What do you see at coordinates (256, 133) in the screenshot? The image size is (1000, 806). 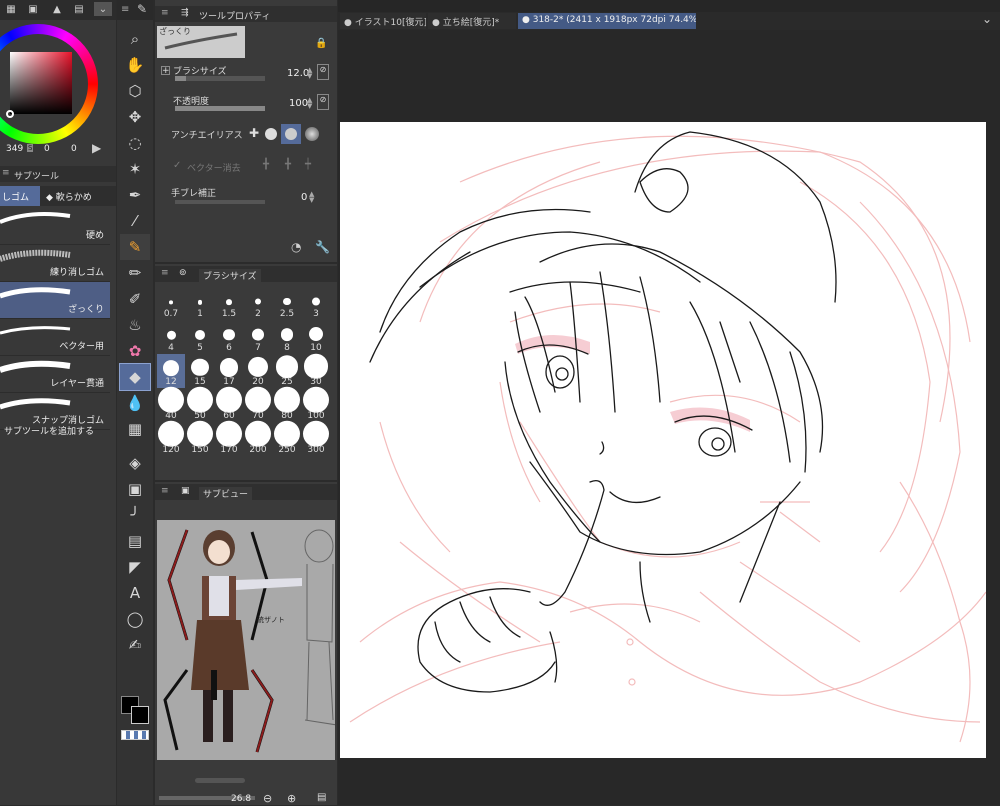 I see `antialias-none-icon: ✚` at bounding box center [256, 133].